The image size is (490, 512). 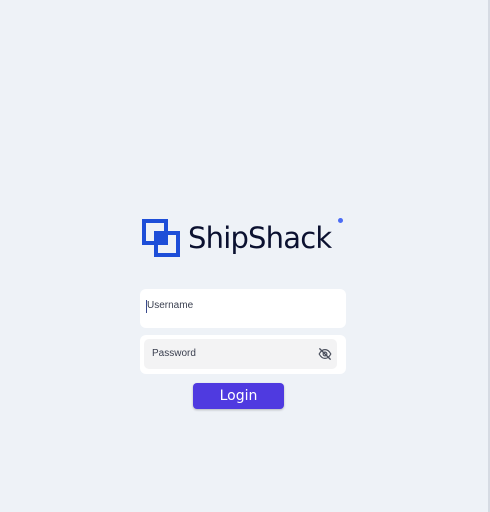 I want to click on password-field-container: Password, so click(x=243, y=354).